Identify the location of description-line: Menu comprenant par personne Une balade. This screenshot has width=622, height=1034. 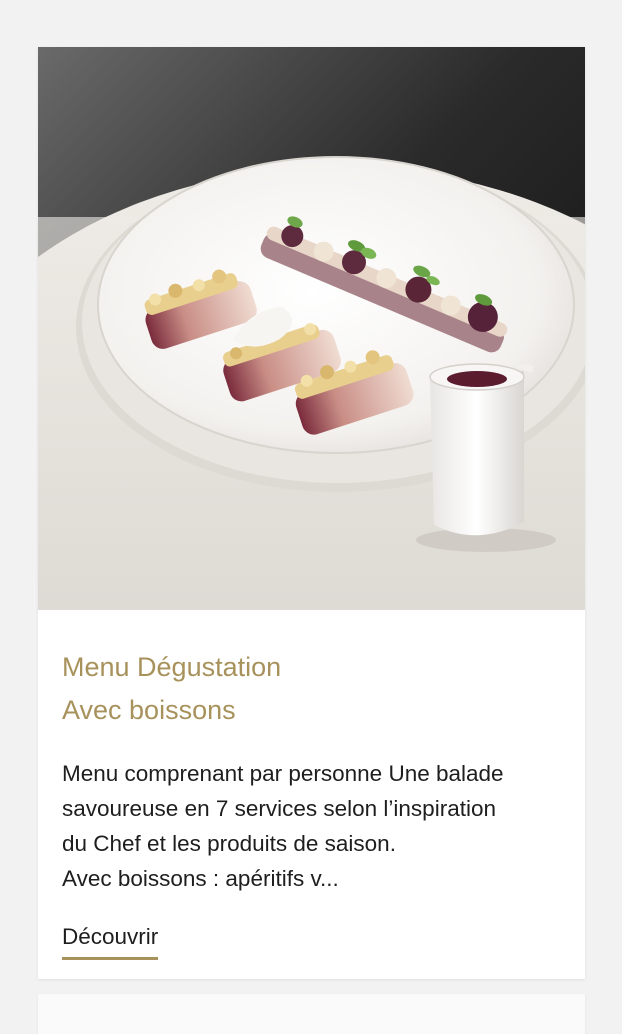
(283, 773).